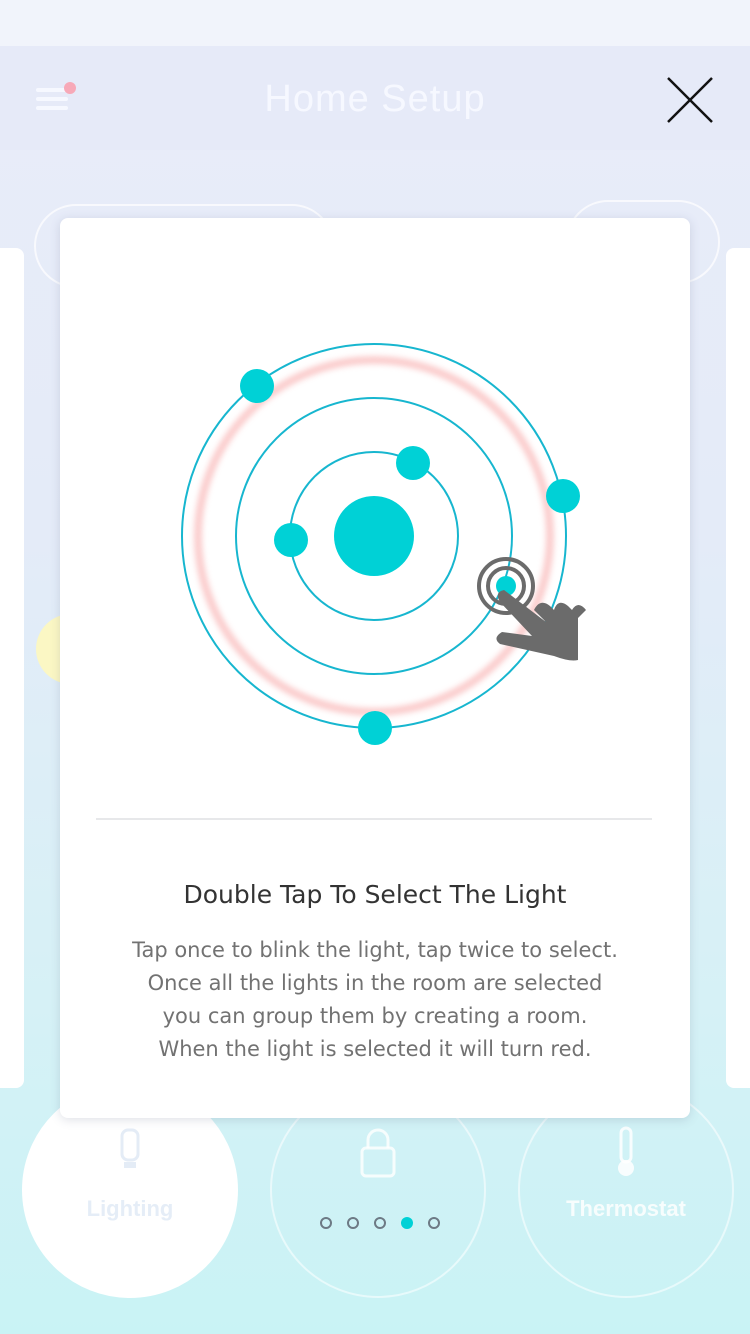 Image resolution: width=750 pixels, height=1334 pixels. Describe the element at coordinates (12, 668) in the screenshot. I see `previous-card` at that location.